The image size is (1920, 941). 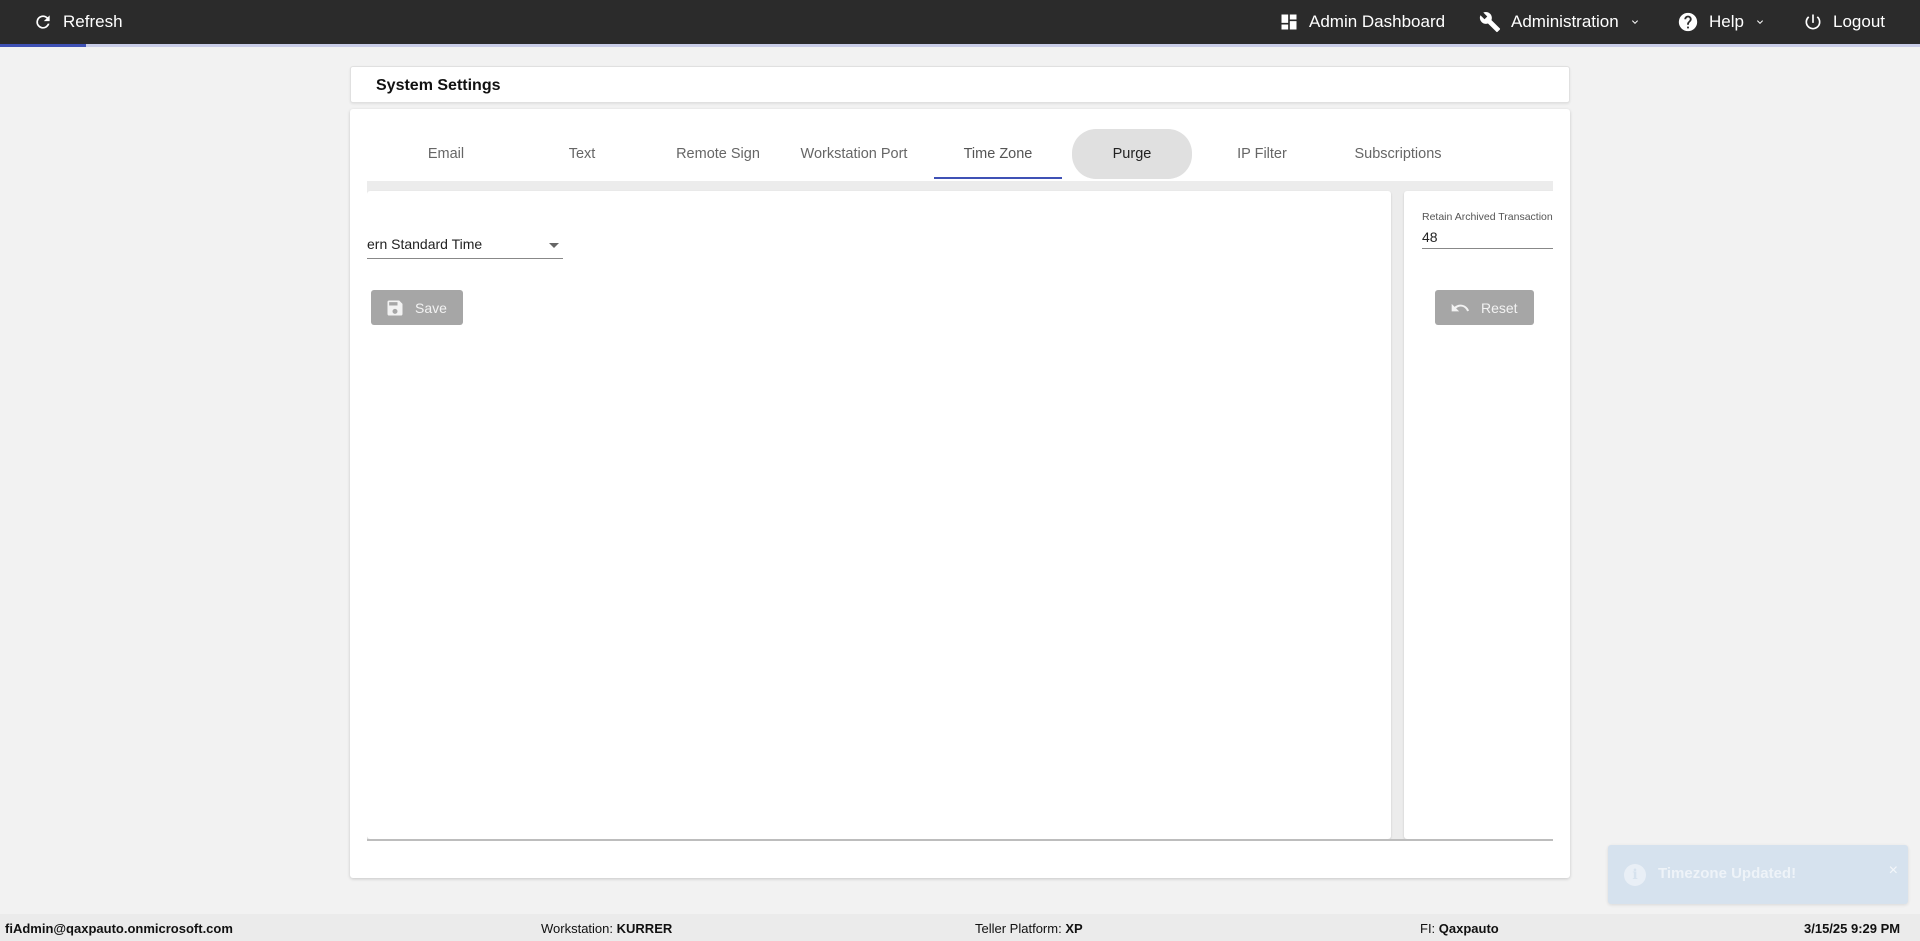 I want to click on user-email: fiAdmin@qaxpauto.onmicrosoft.com, so click(x=119, y=928).